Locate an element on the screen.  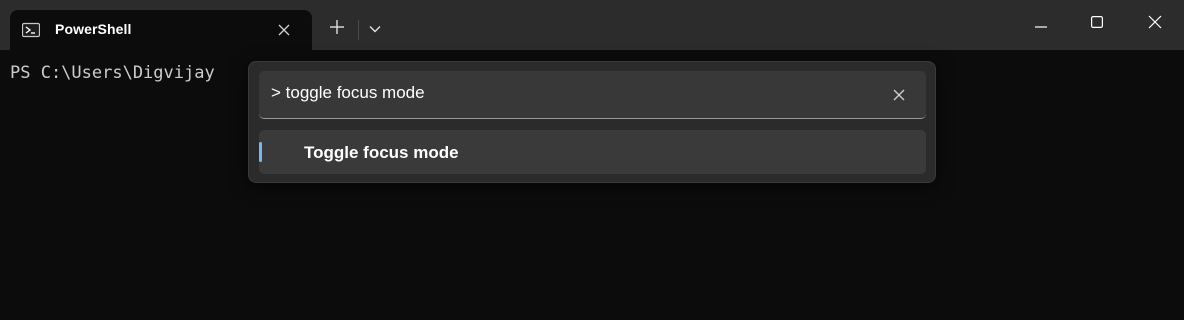
tab-close-icon is located at coordinates (284, 30).